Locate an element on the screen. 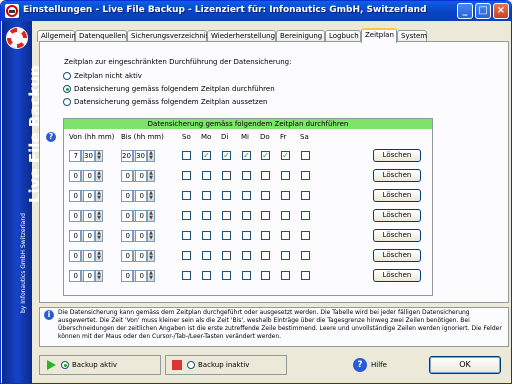 This screenshot has width=512, height=384. day-checkbox-mi: ✓ is located at coordinates (246, 155).